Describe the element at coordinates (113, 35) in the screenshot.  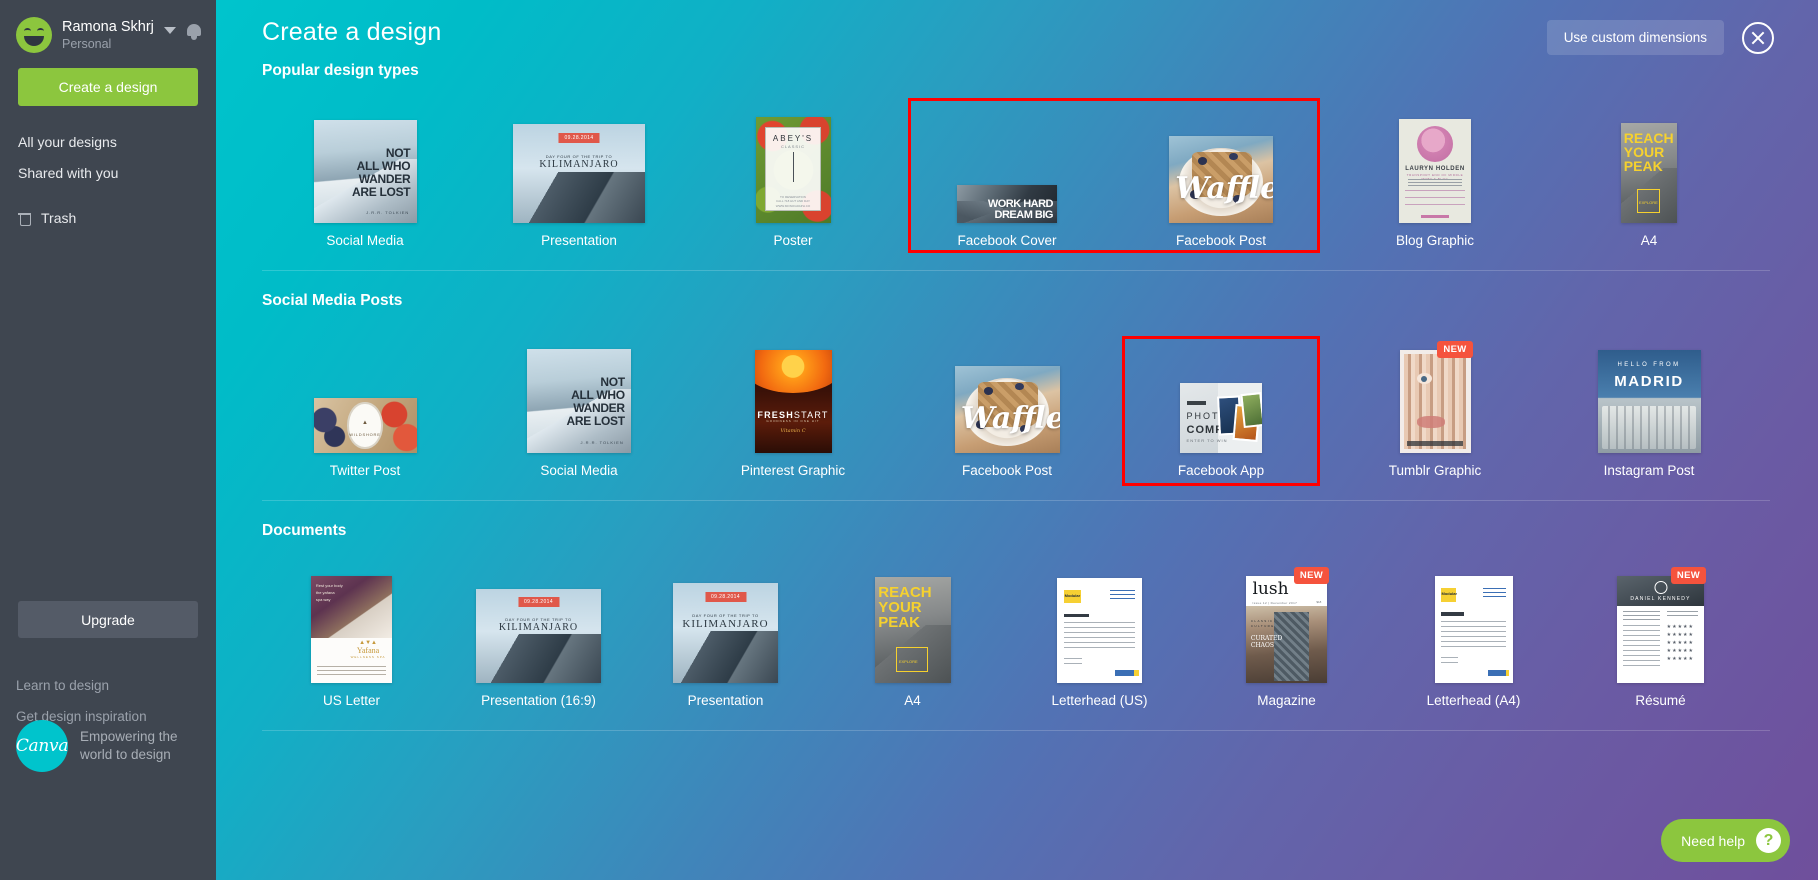
I see `user-info: Ramona Skhrj Personal` at that location.